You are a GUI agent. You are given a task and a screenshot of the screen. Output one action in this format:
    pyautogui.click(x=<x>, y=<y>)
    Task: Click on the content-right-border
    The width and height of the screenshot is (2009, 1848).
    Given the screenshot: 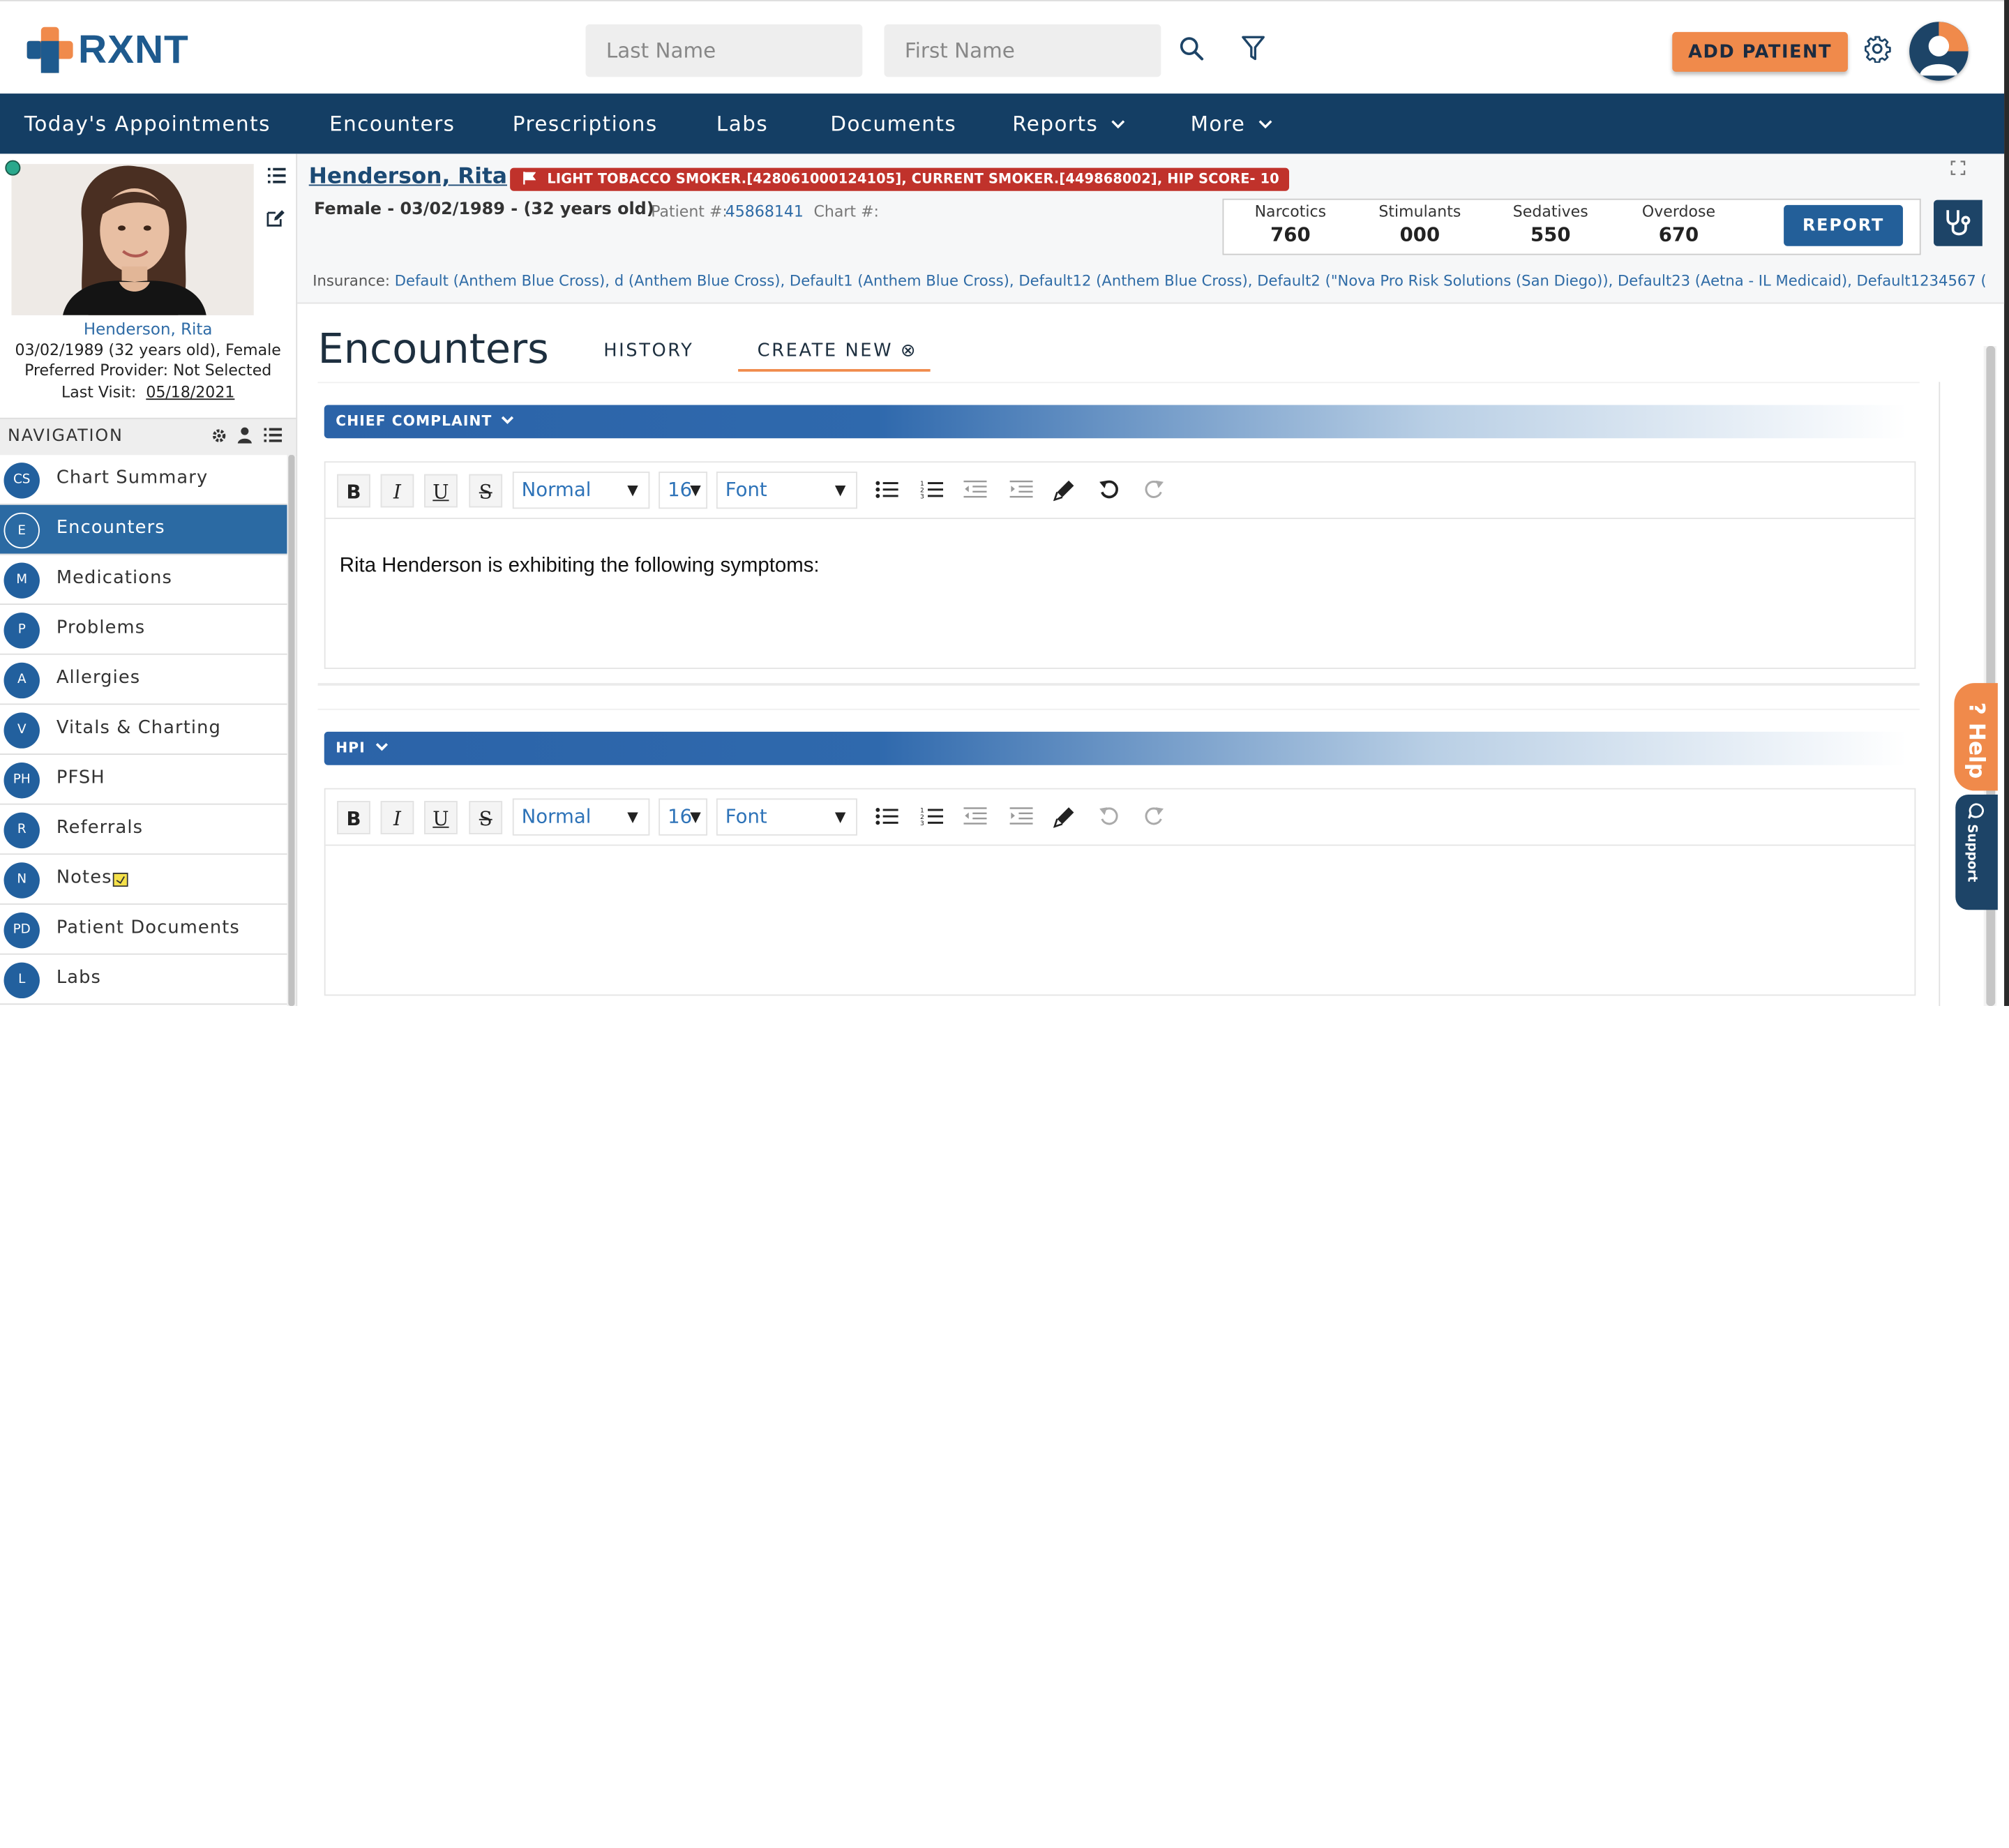 What is the action you would take?
    pyautogui.click(x=1940, y=695)
    